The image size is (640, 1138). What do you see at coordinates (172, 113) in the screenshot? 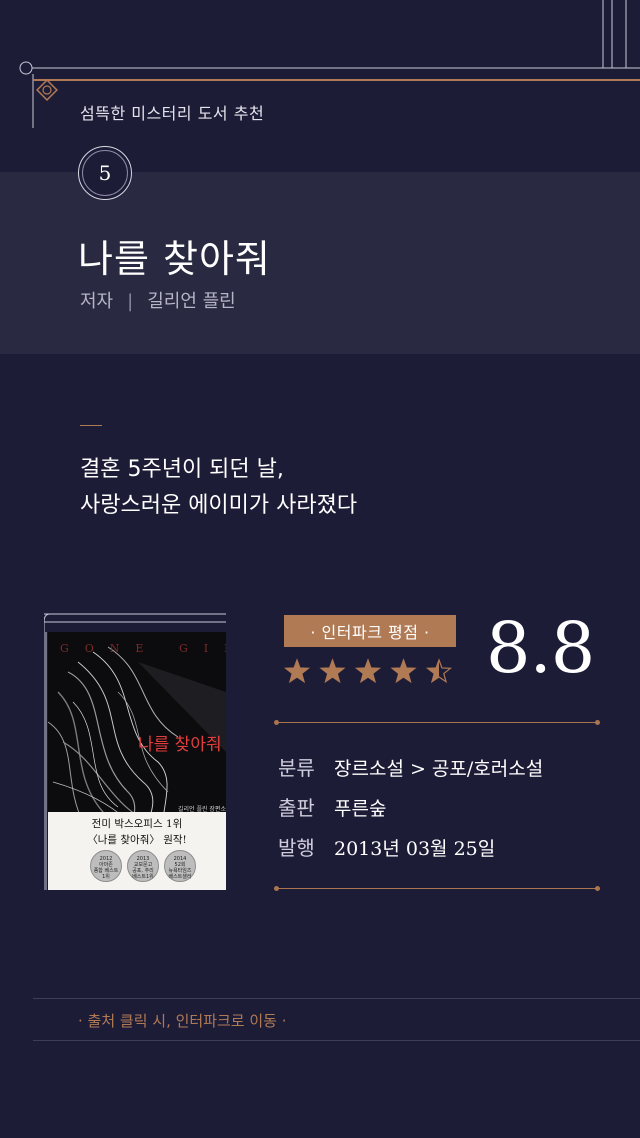
I see `series-title: 섬뜩한 미스터리 도서 추천` at bounding box center [172, 113].